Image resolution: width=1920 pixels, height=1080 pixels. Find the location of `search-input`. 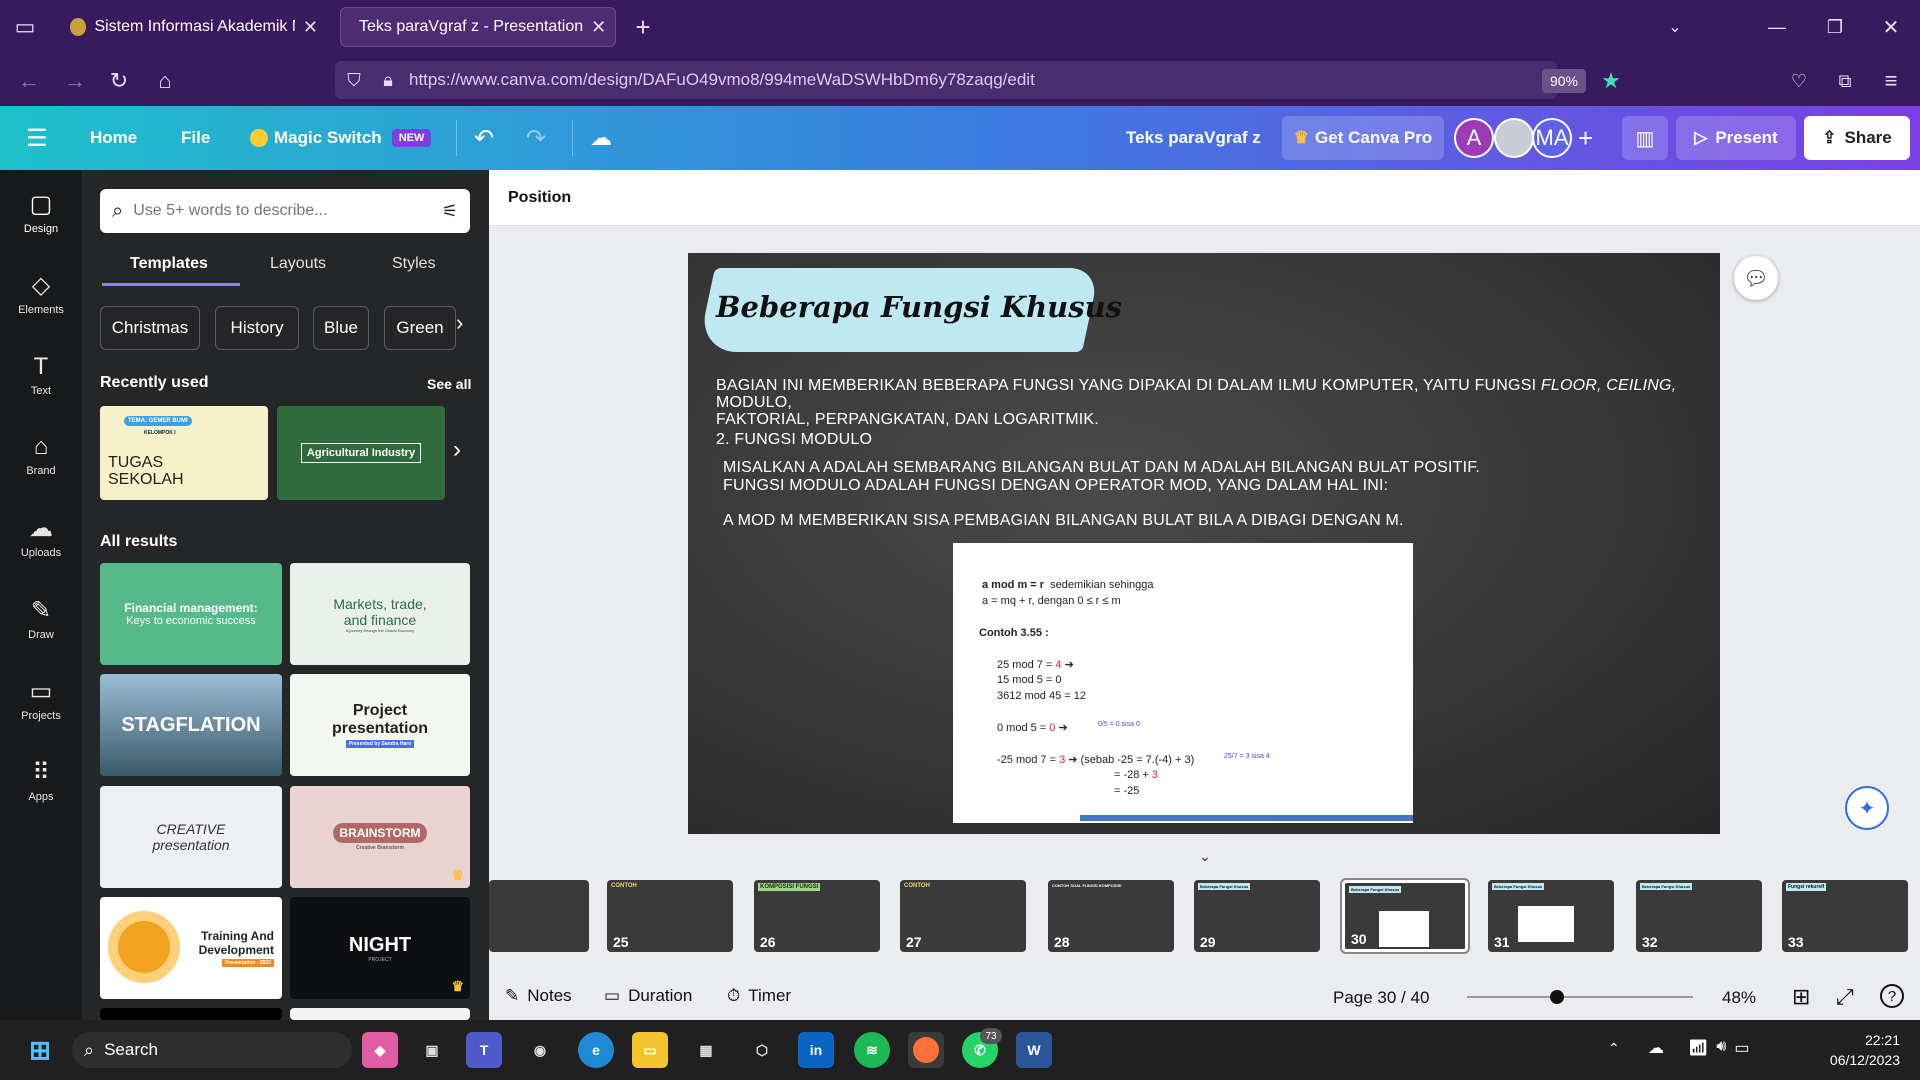

search-input is located at coordinates (282, 211).